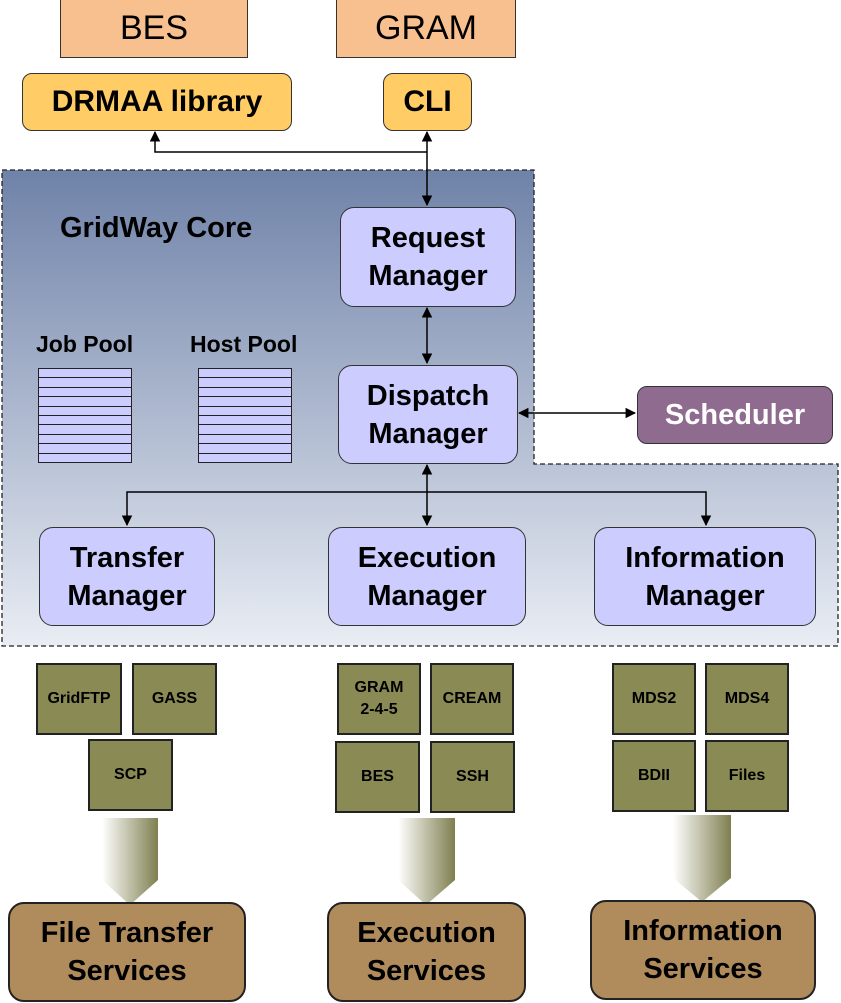 This screenshot has height=1003, width=841. I want to click on scheduler-box: Scheduler, so click(735, 415).